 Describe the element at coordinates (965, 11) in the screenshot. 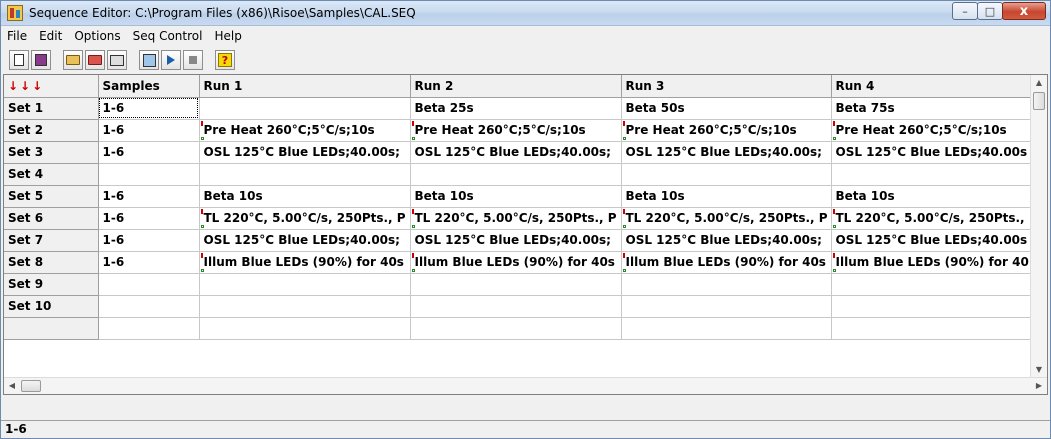

I see `minimize-button: –` at that location.